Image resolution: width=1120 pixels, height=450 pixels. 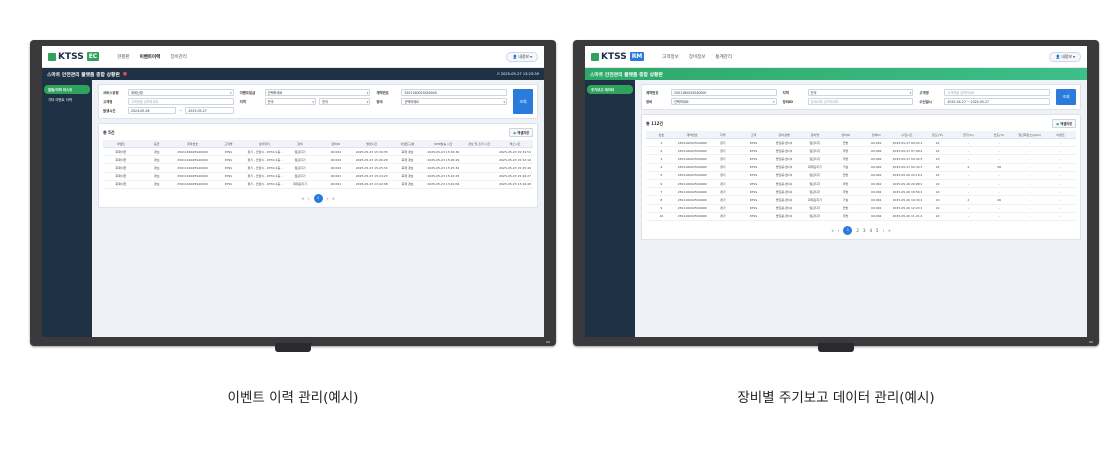 I want to click on ktss-logo: KTSS EC, so click(x=74, y=57).